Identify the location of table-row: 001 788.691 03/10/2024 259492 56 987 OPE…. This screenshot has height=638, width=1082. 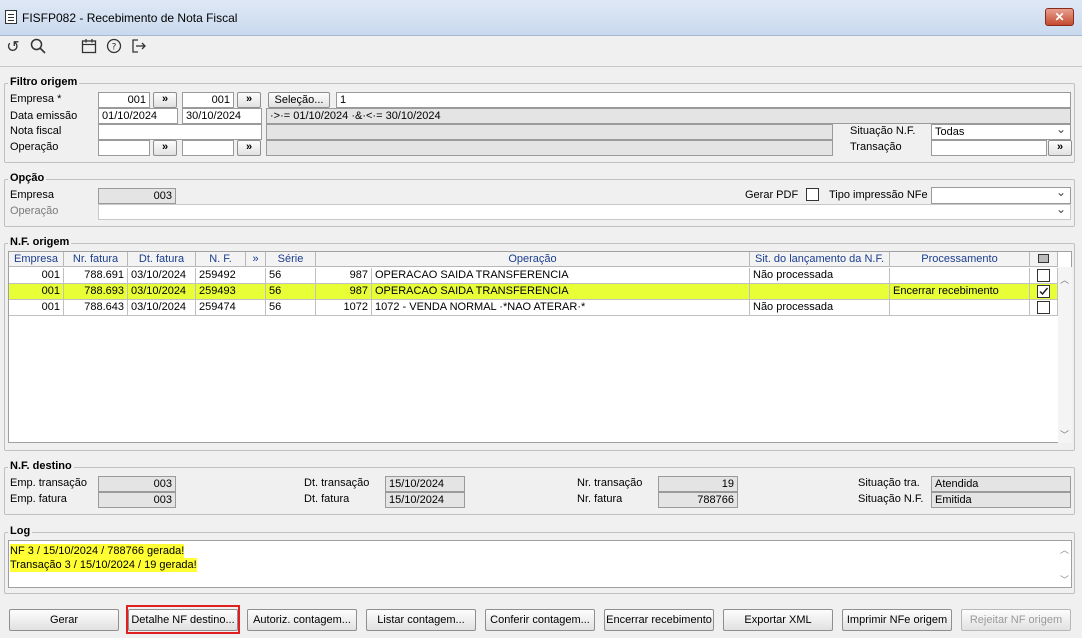
(533, 276).